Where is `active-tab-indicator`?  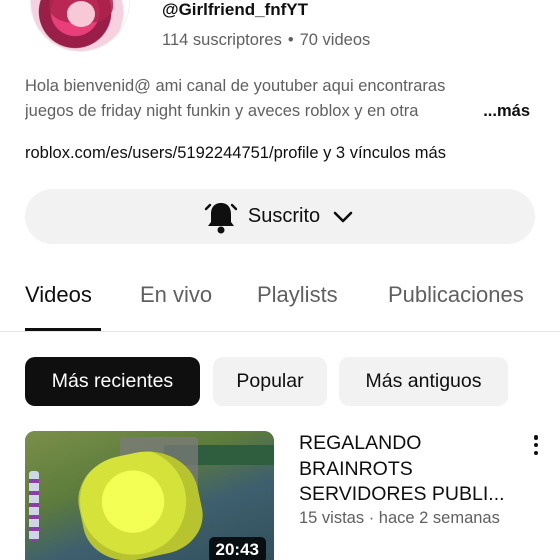 active-tab-indicator is located at coordinates (63, 329).